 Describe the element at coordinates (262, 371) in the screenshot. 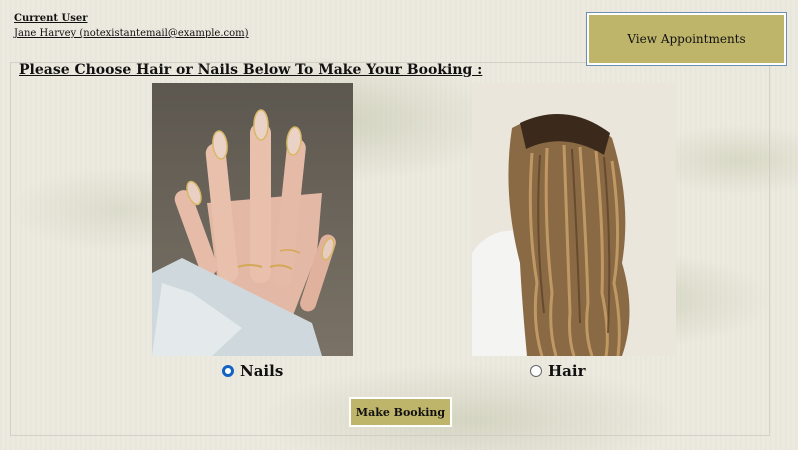

I see `nails-option-label: Nails` at that location.